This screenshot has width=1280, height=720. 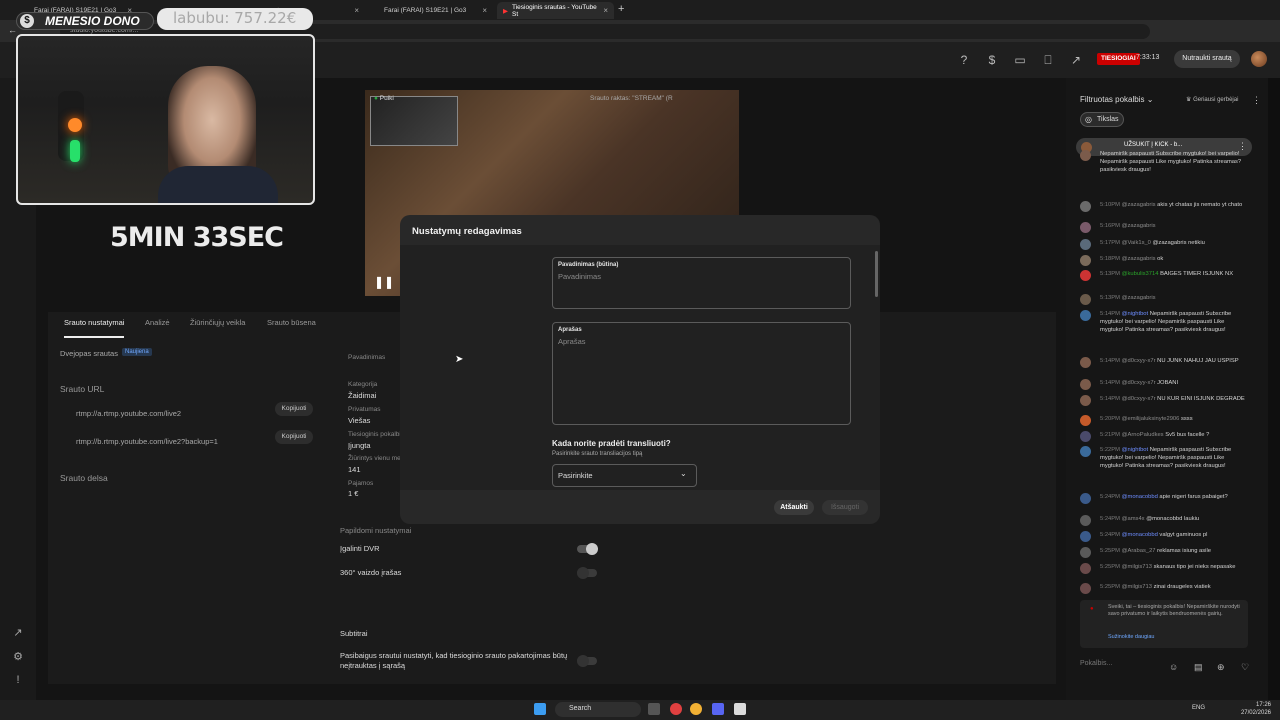 I want to click on screen-icon: ▭, so click(x=1020, y=60).